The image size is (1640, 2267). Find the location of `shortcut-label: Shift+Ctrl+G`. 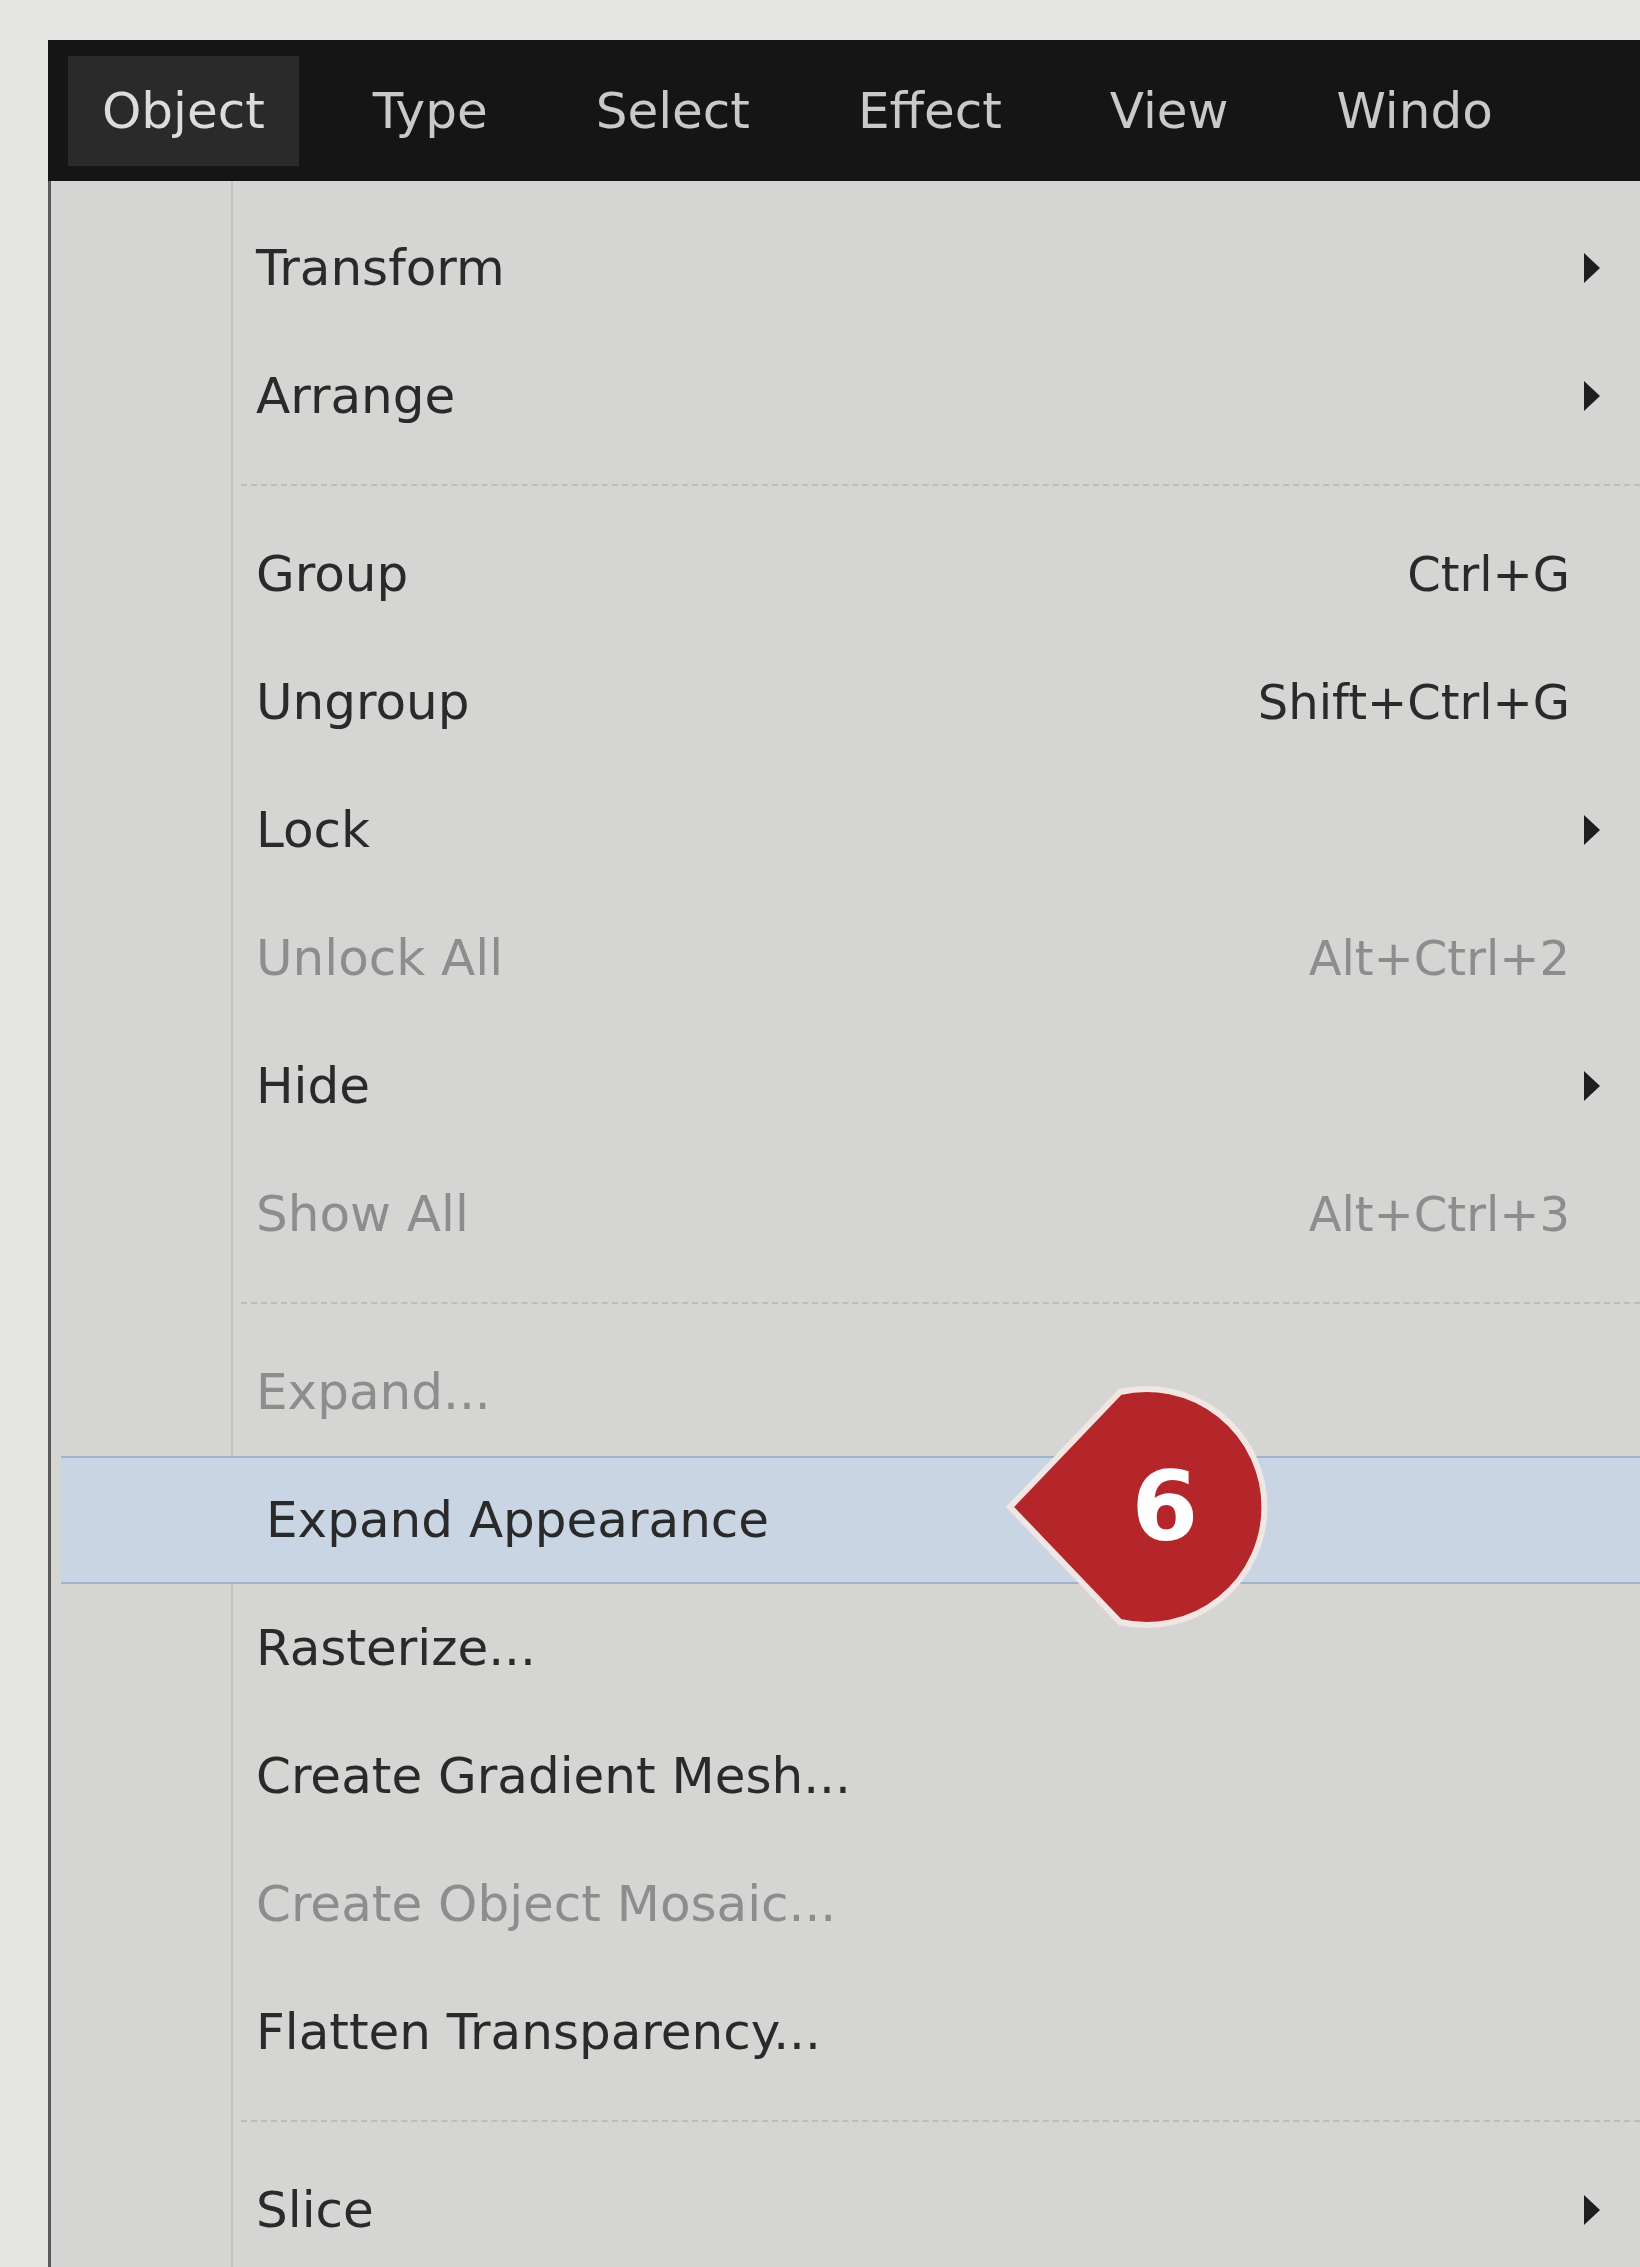

shortcut-label: Shift+Ctrl+G is located at coordinates (1413, 702).